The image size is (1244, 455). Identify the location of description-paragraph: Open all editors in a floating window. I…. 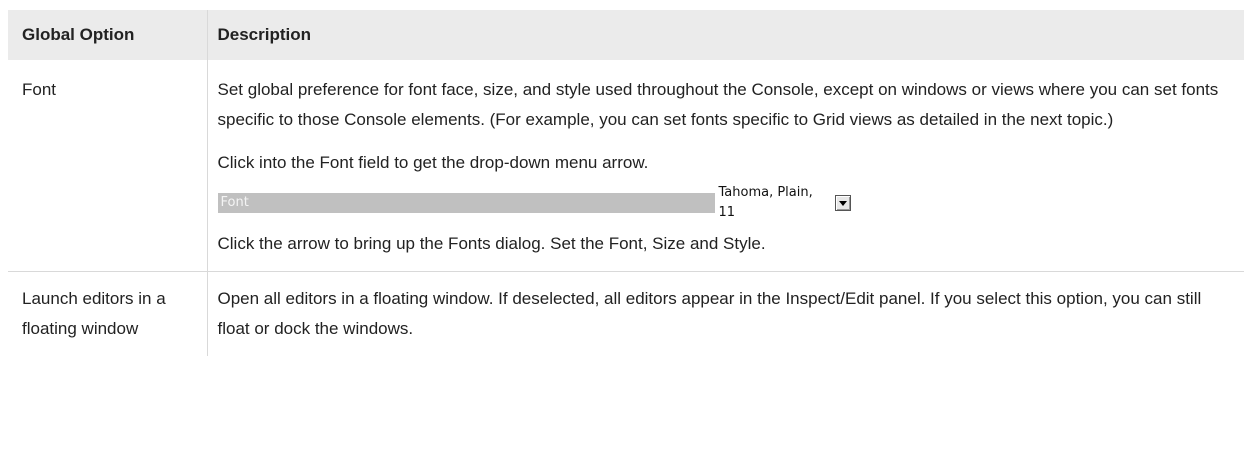
(709, 313).